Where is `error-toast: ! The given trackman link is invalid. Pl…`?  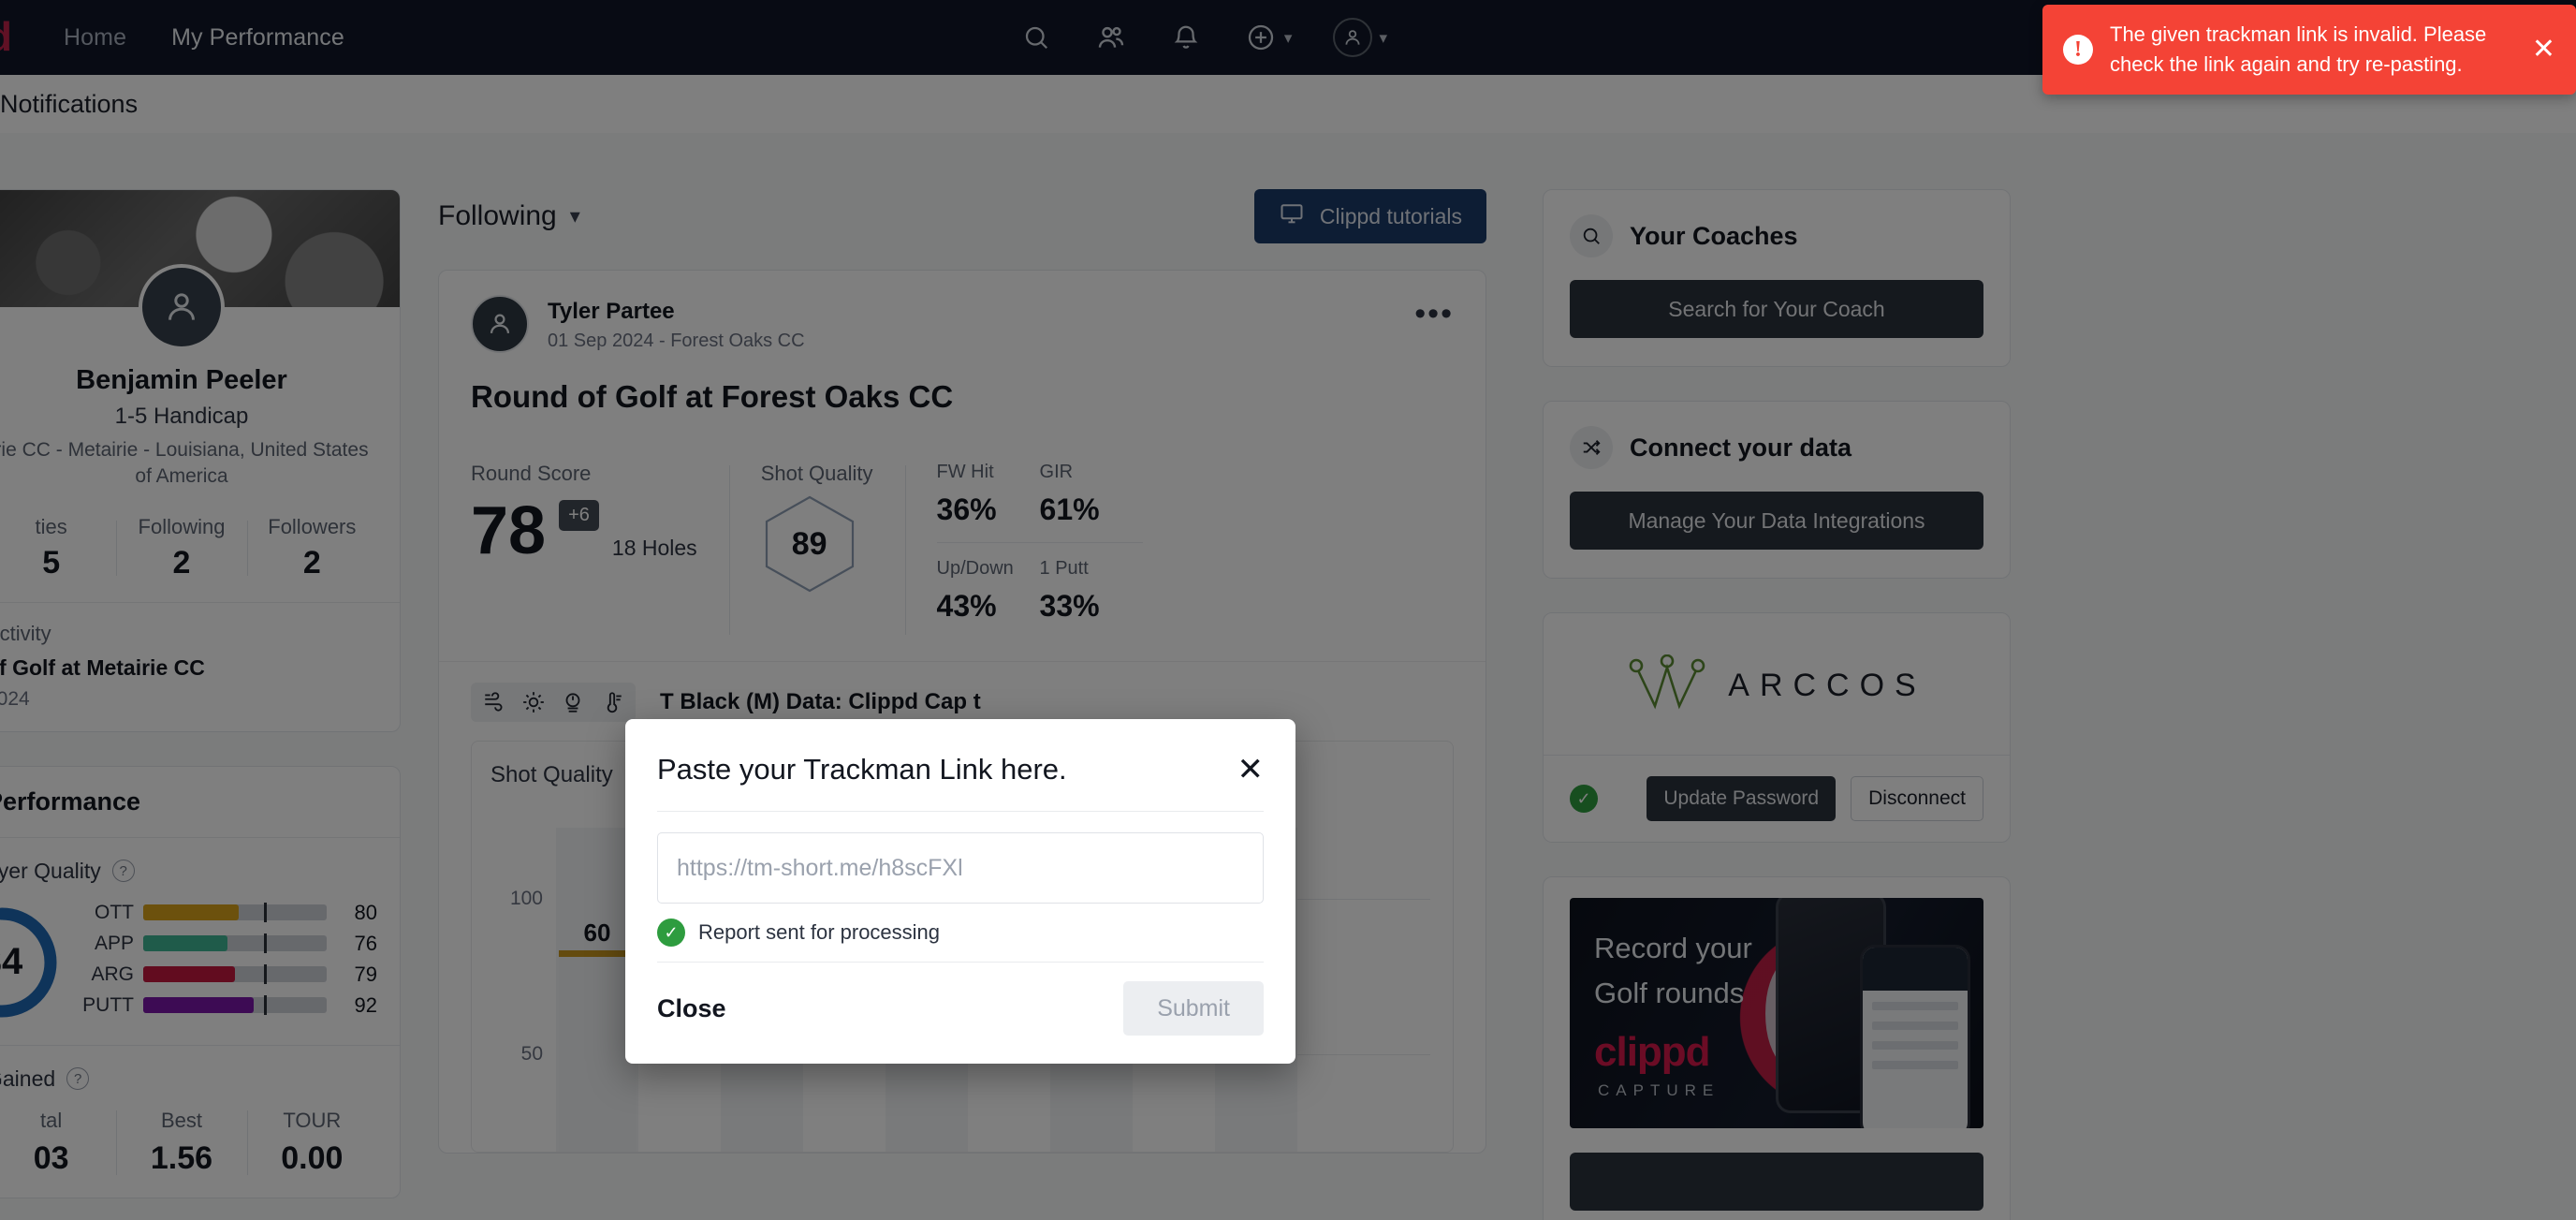
error-toast: ! The given trackman link is invalid. Pl… is located at coordinates (2309, 50).